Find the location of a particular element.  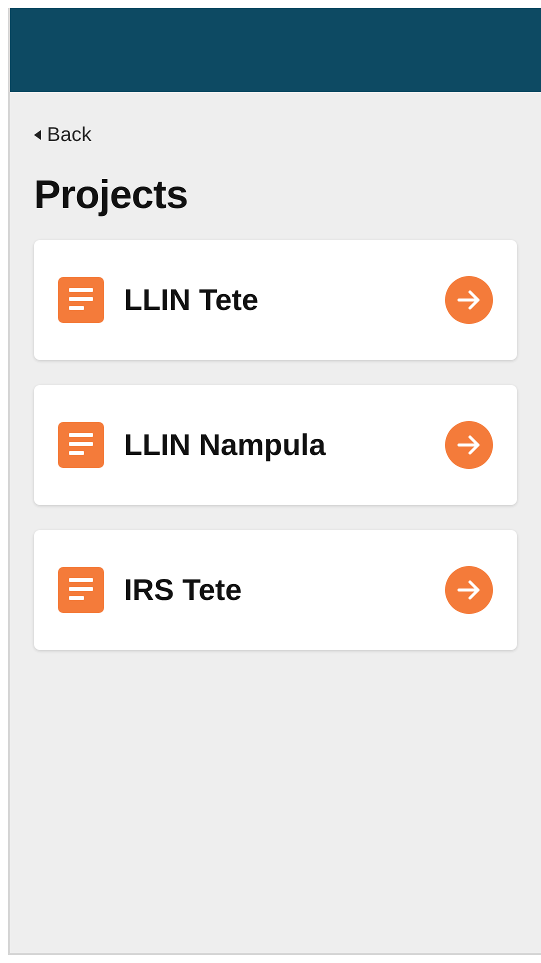

back-link: Back is located at coordinates (63, 135).